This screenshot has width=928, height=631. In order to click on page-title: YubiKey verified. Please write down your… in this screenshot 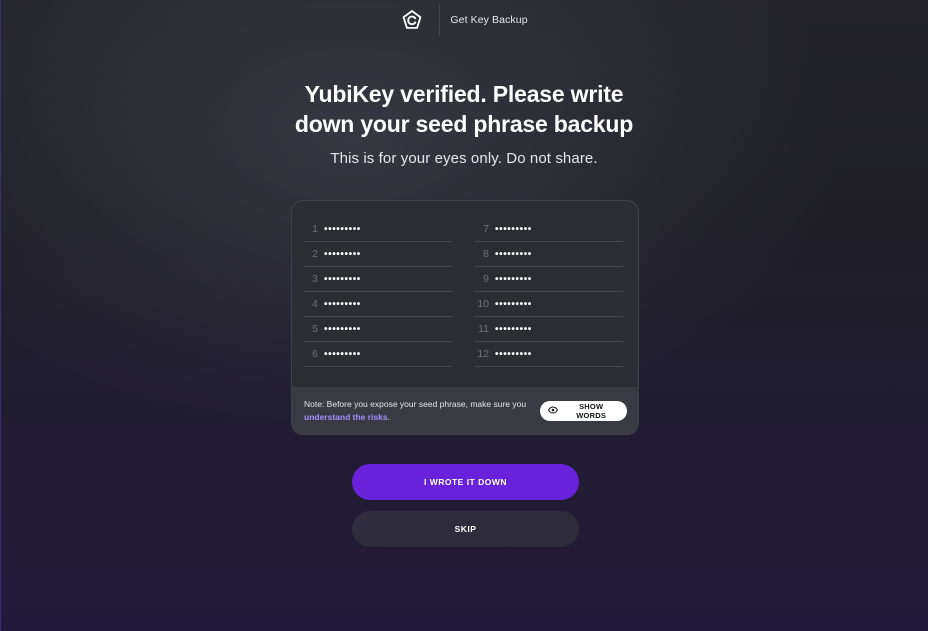, I will do `click(464, 109)`.